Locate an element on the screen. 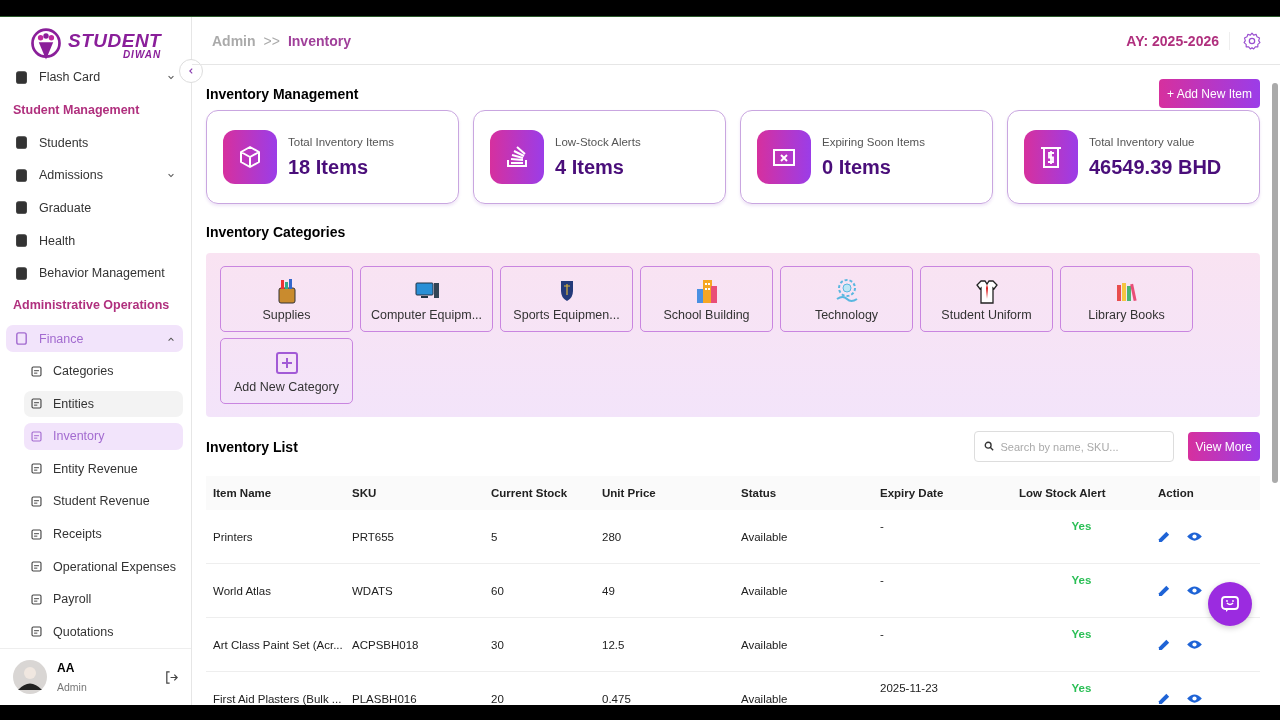  table-cell: 280 is located at coordinates (664, 537).